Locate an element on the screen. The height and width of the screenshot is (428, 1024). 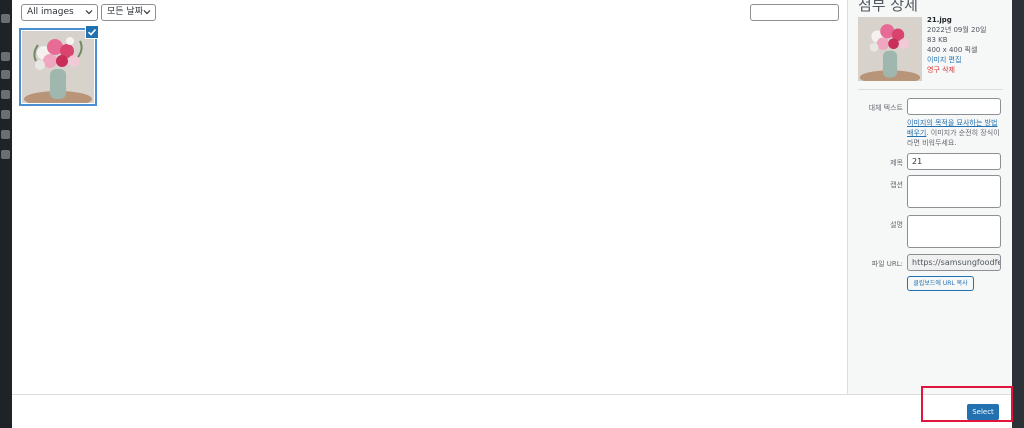
description-field is located at coordinates (954, 231).